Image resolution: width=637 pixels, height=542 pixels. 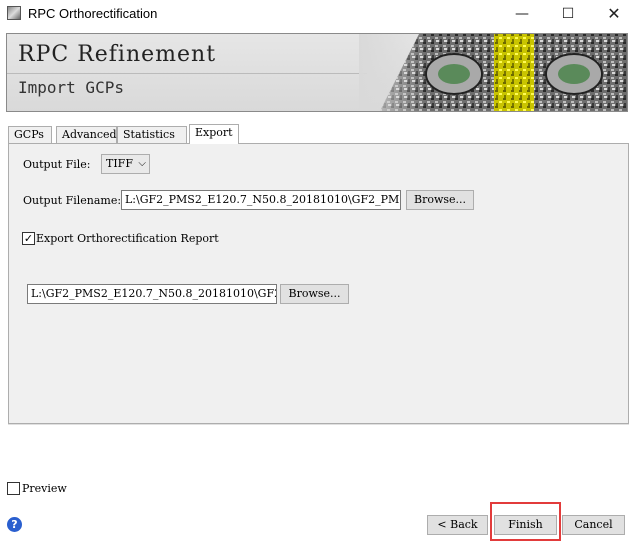 I want to click on back-button: < Back, so click(x=457, y=525).